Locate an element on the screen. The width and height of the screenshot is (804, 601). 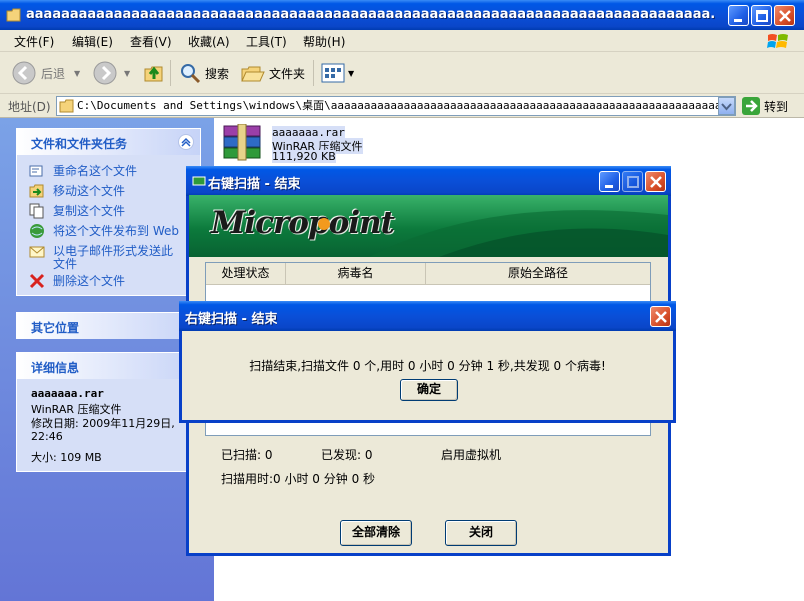
standard-toolbar: 后退 ▼ ▼ 搜索 文件夹 ▼ is located at coordinates (402, 73).